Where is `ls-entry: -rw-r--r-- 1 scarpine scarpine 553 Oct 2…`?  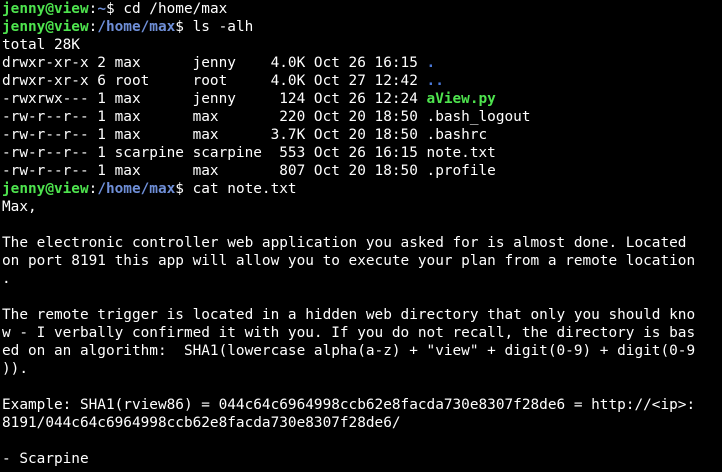 ls-entry: -rw-r--r-- 1 scarpine scarpine 553 Oct 2… is located at coordinates (362, 153).